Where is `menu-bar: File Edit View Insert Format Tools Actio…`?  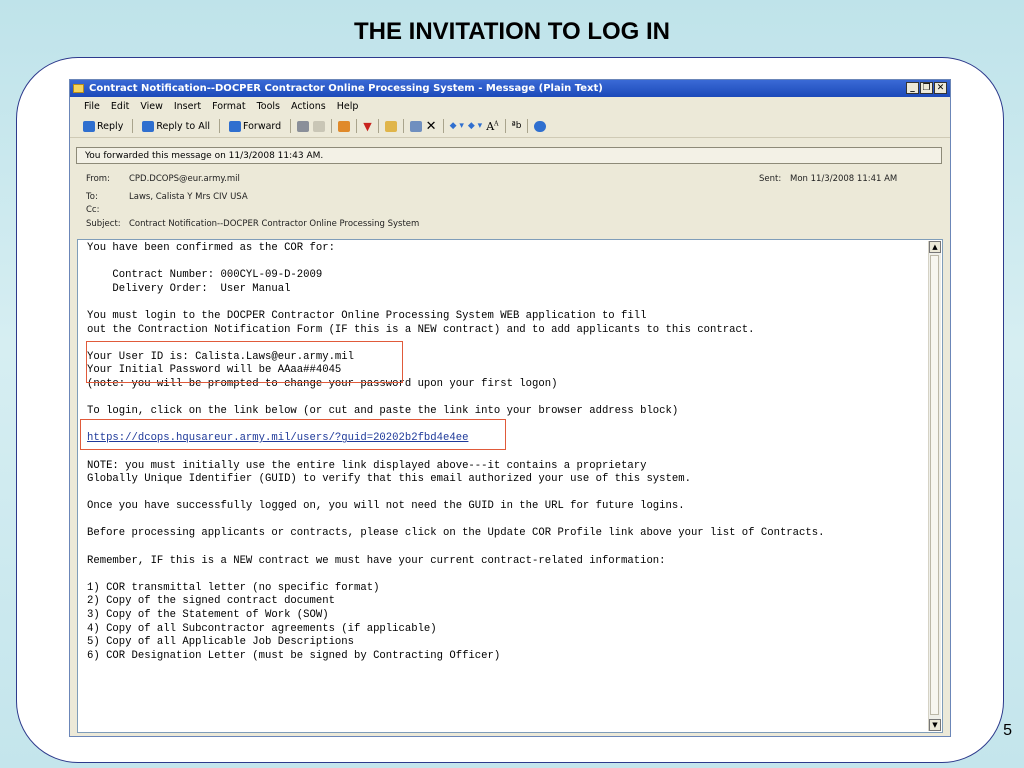
menu-bar: File Edit View Insert Format Tools Actio… is located at coordinates (510, 106).